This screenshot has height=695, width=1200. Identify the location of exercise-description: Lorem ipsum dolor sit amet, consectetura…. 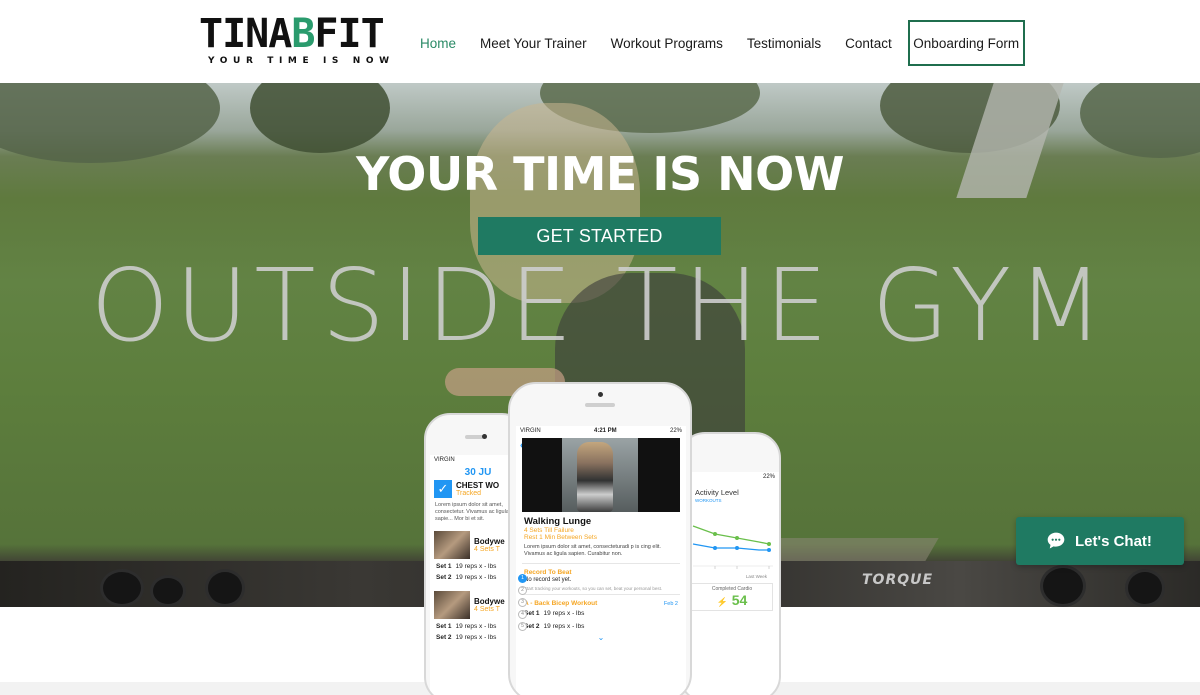
(592, 550).